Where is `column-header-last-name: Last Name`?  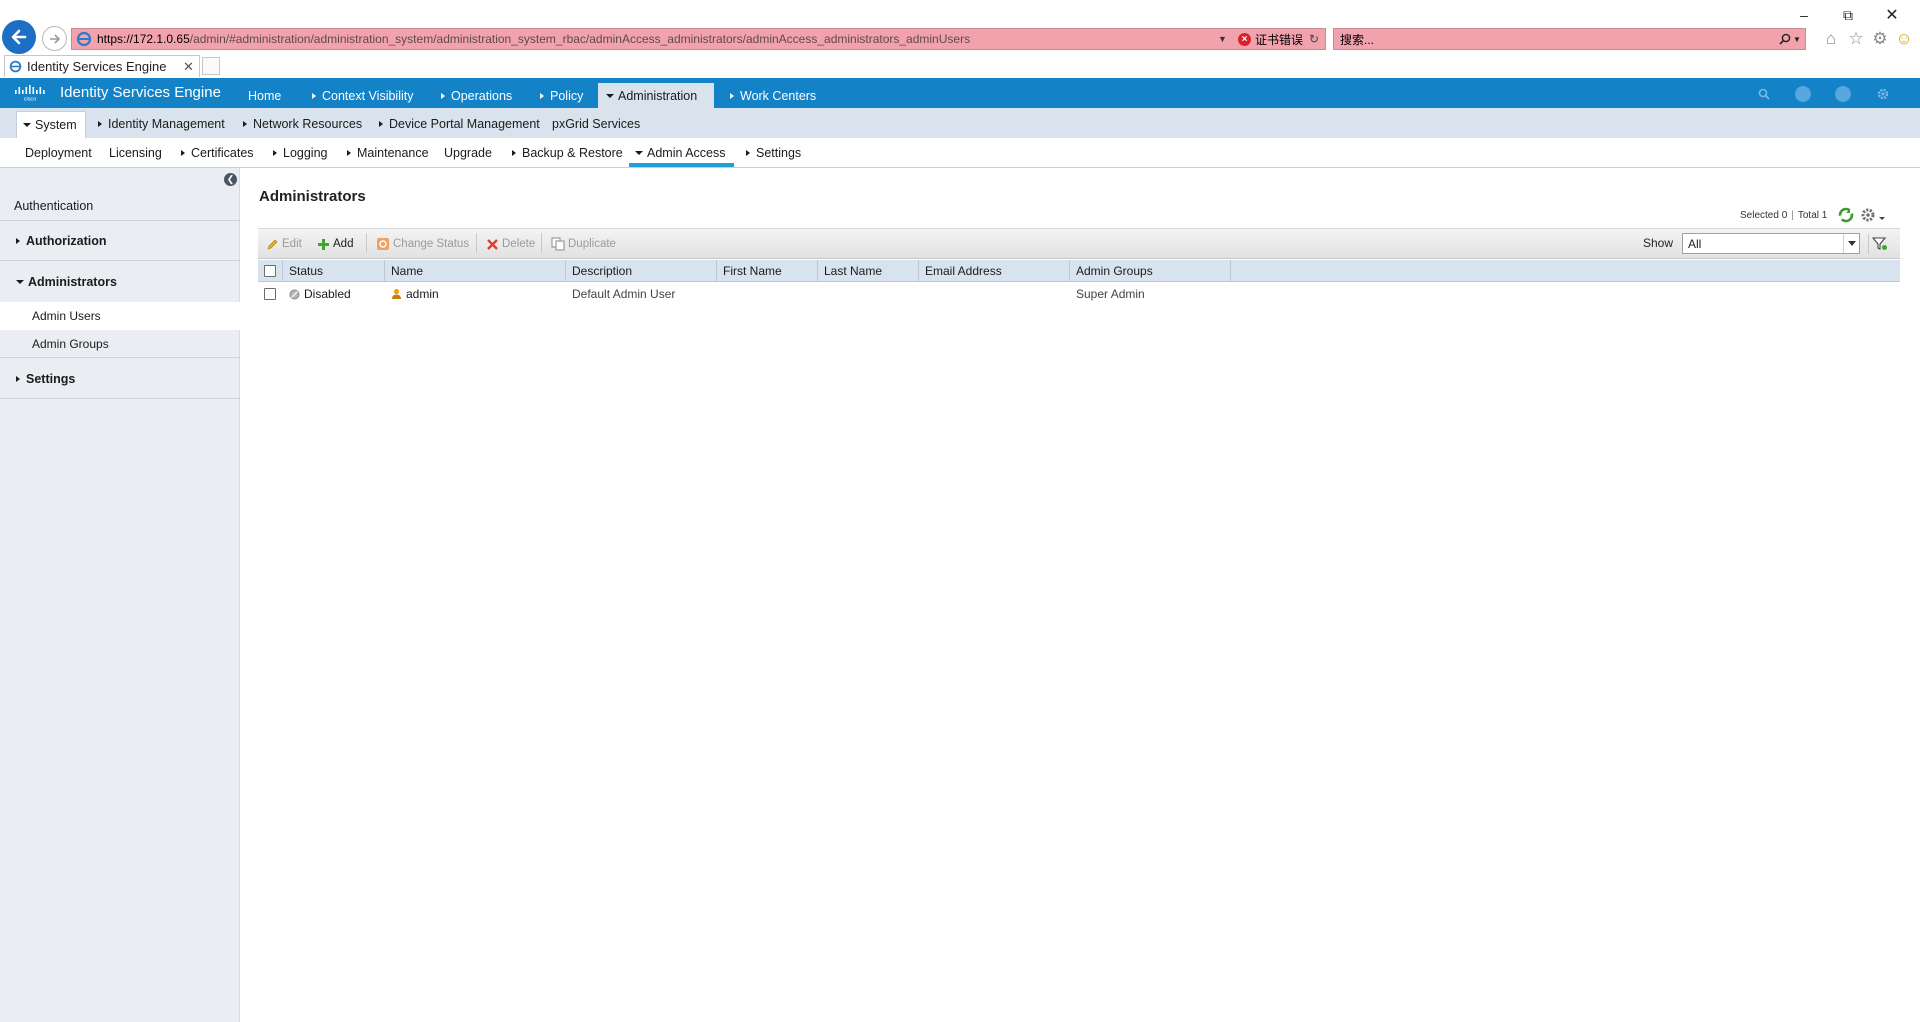 column-header-last-name: Last Name is located at coordinates (868, 271).